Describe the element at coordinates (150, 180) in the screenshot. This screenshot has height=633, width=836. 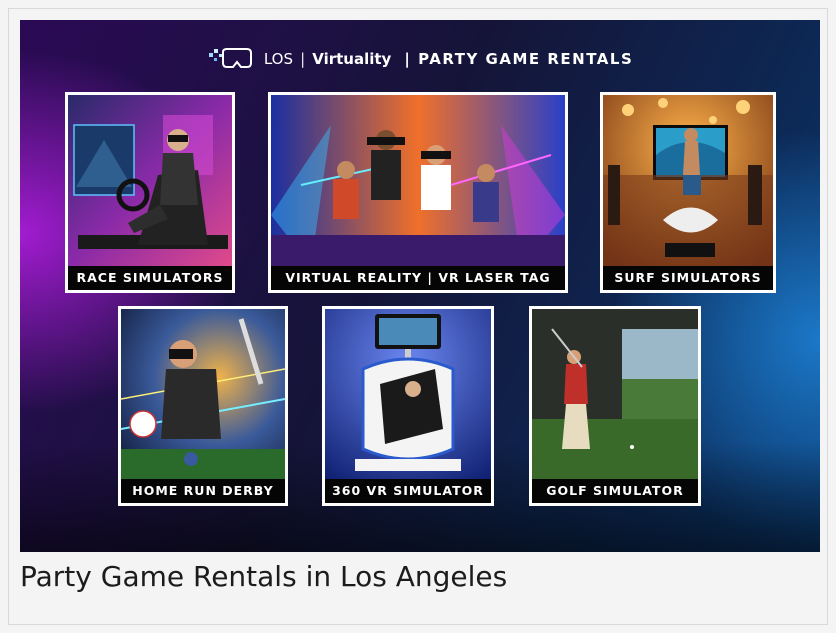
I see `race-simulator-photo` at that location.